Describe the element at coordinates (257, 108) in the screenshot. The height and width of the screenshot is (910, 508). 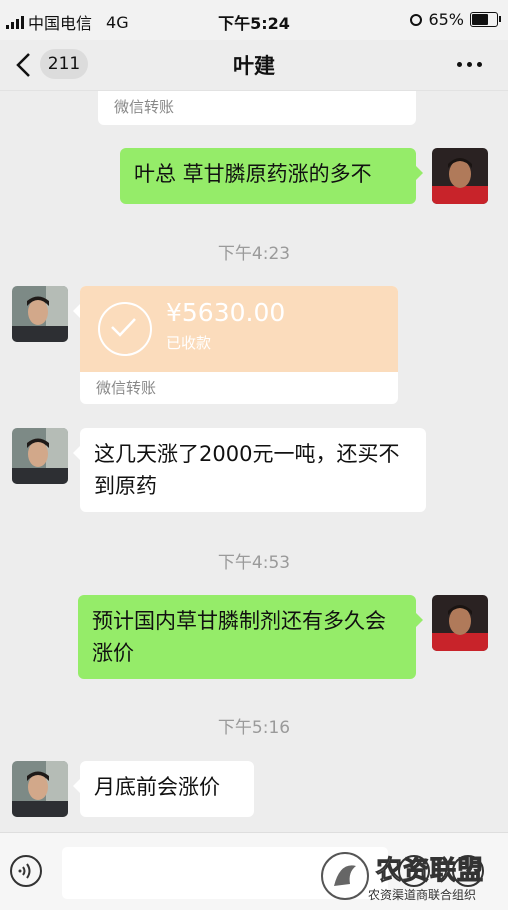
I see `transfer-card: 微信转账` at that location.